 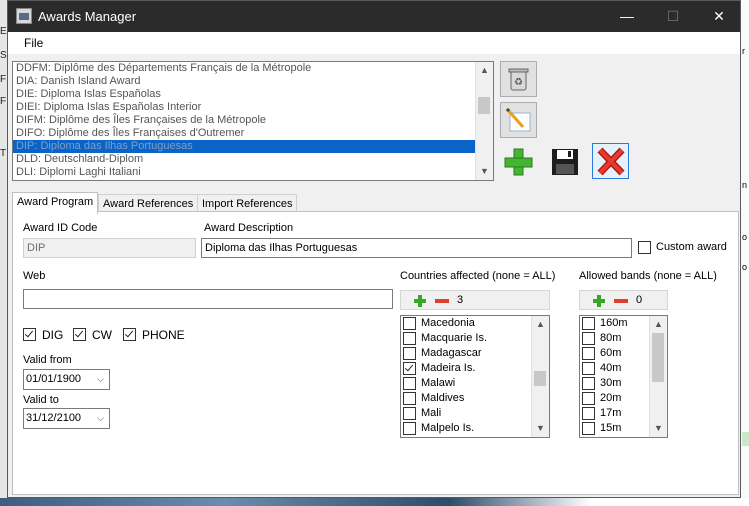 I want to click on web-field, so click(x=208, y=299).